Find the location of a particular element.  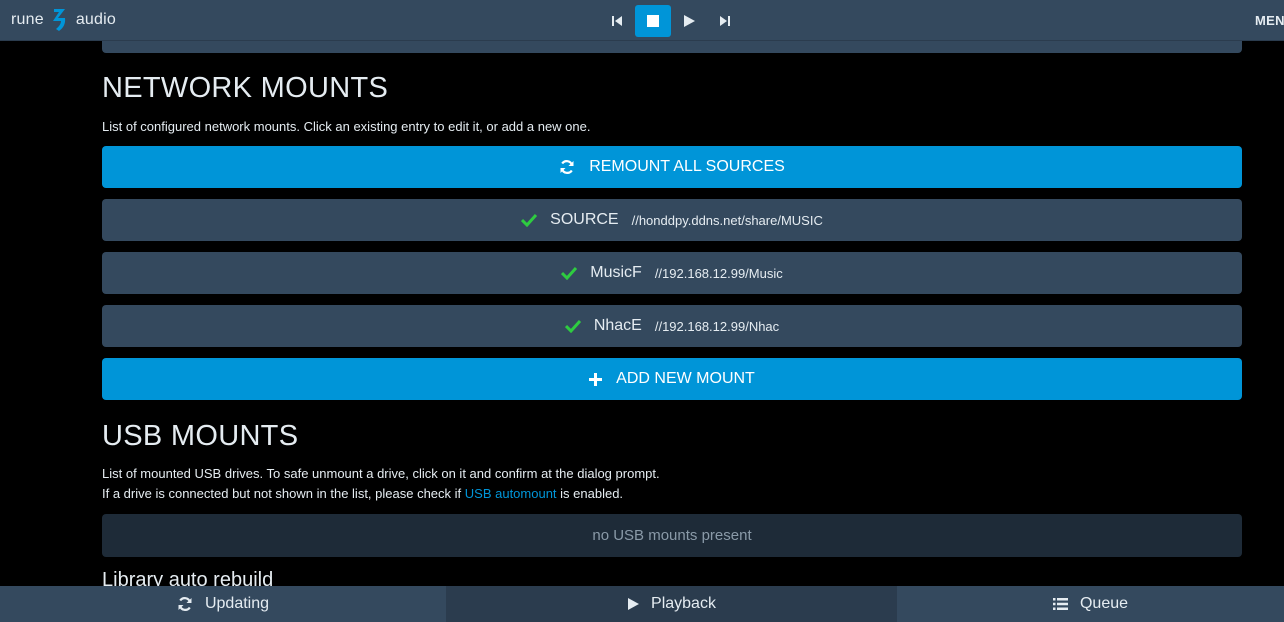

remount-all-button: REMOUNT ALL SOURCES is located at coordinates (672, 167).